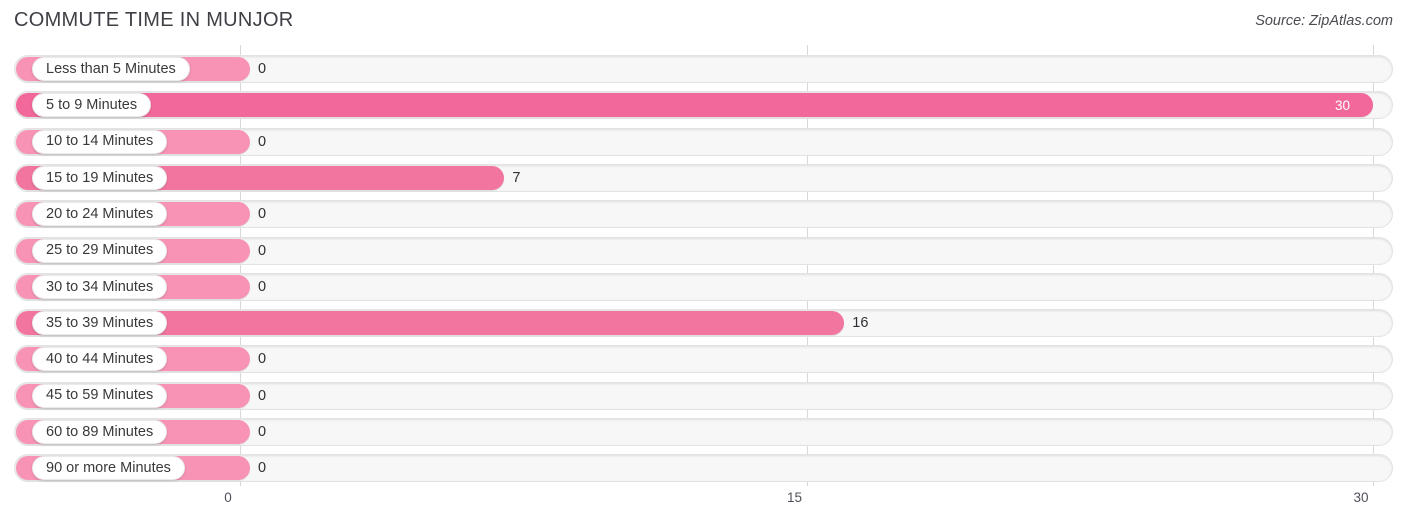  I want to click on bar-value-label: 16, so click(860, 323).